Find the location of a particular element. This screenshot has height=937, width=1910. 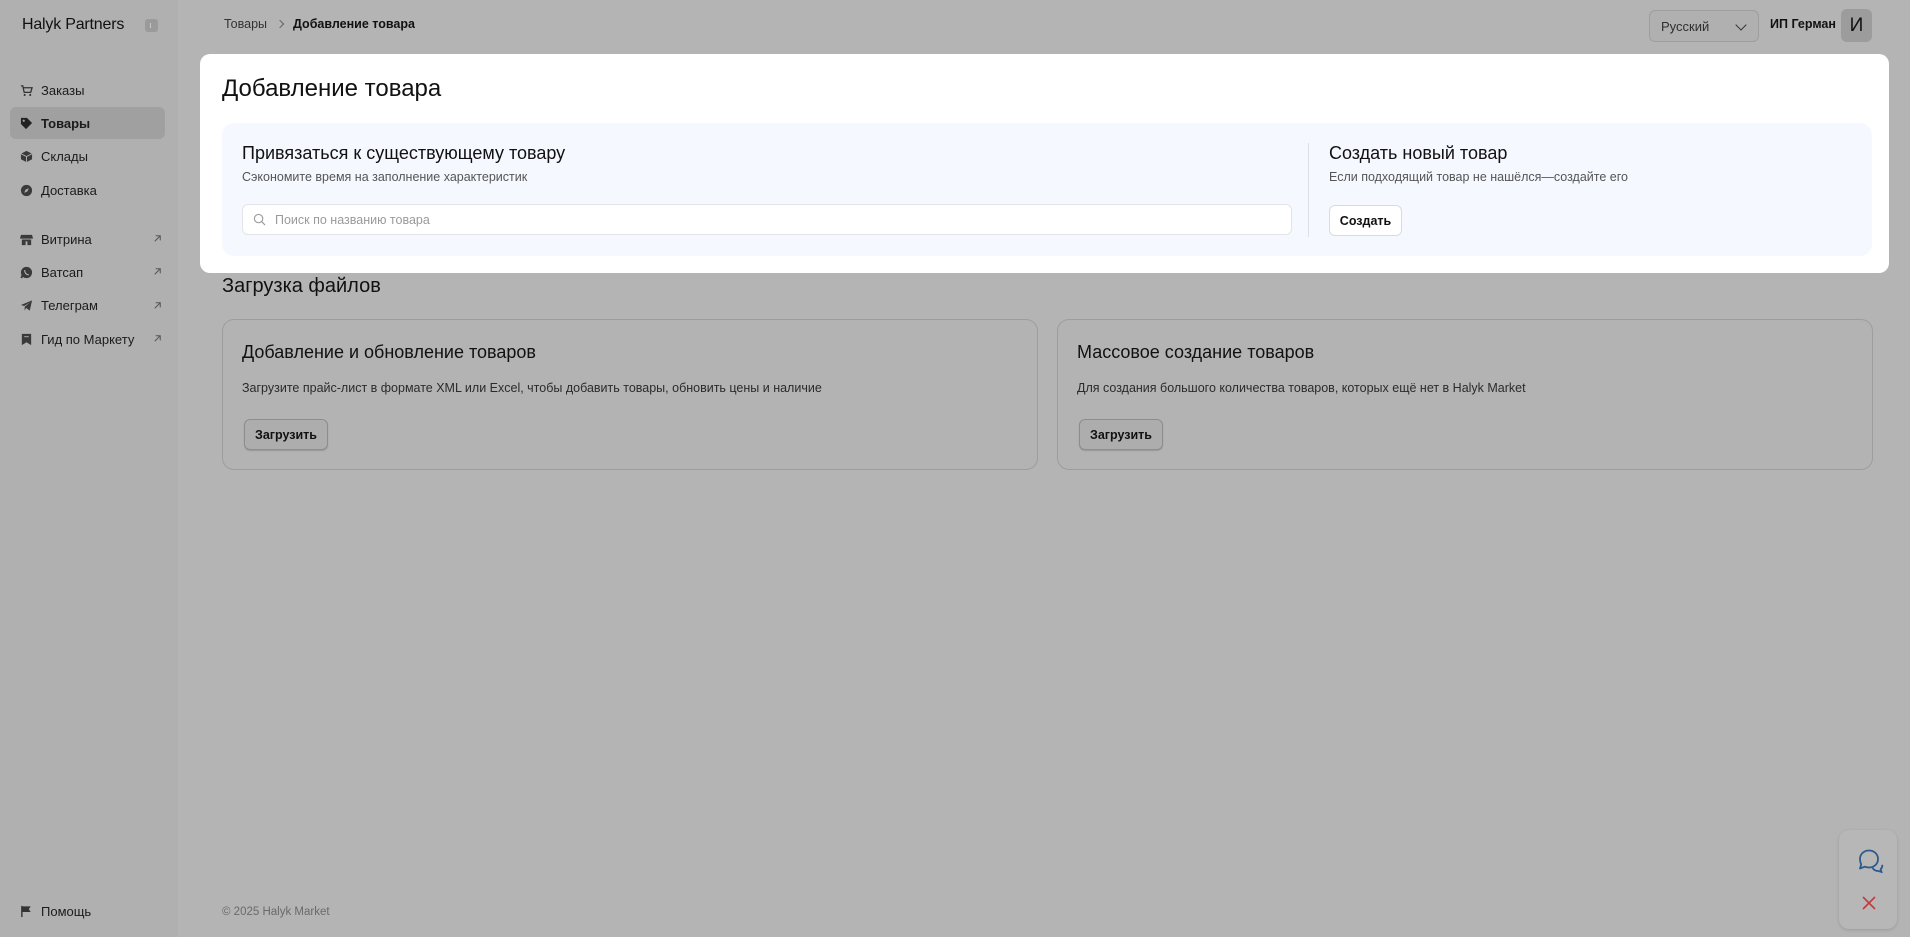

sidebar-item-label: Гид по Маркету is located at coordinates (88, 339).